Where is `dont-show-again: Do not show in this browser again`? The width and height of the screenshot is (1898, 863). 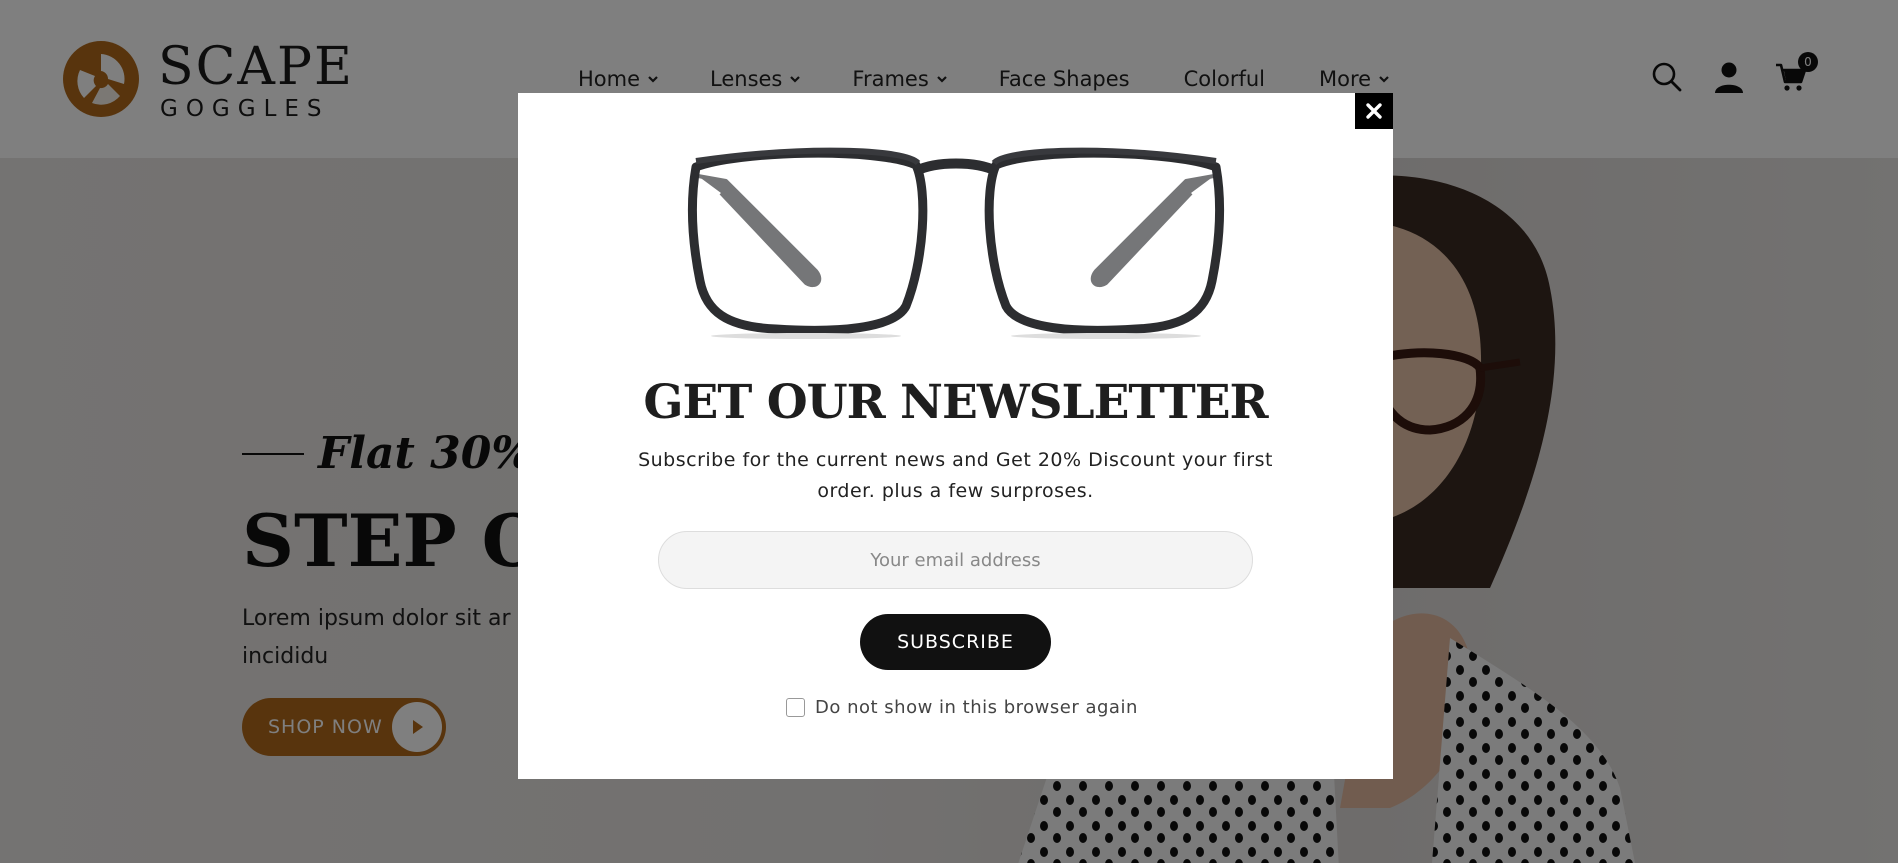
dont-show-again: Do not show in this browser again is located at coordinates (962, 707).